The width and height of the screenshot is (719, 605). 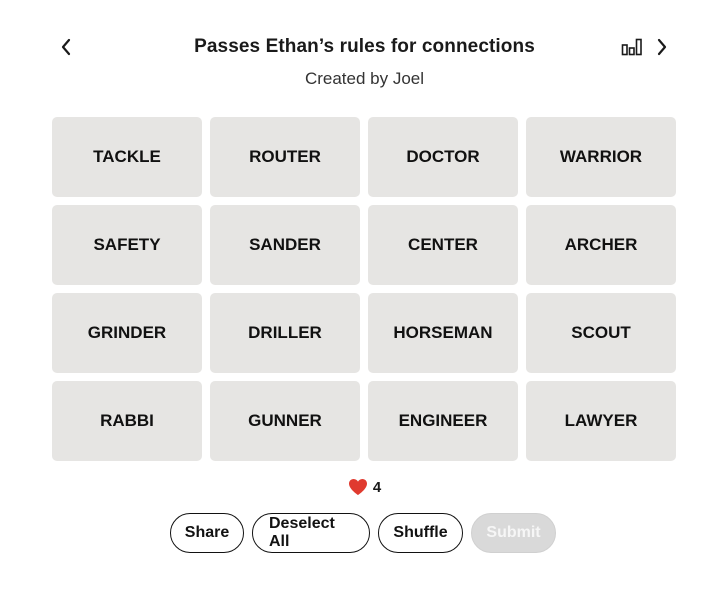 I want to click on next-button, so click(x=662, y=47).